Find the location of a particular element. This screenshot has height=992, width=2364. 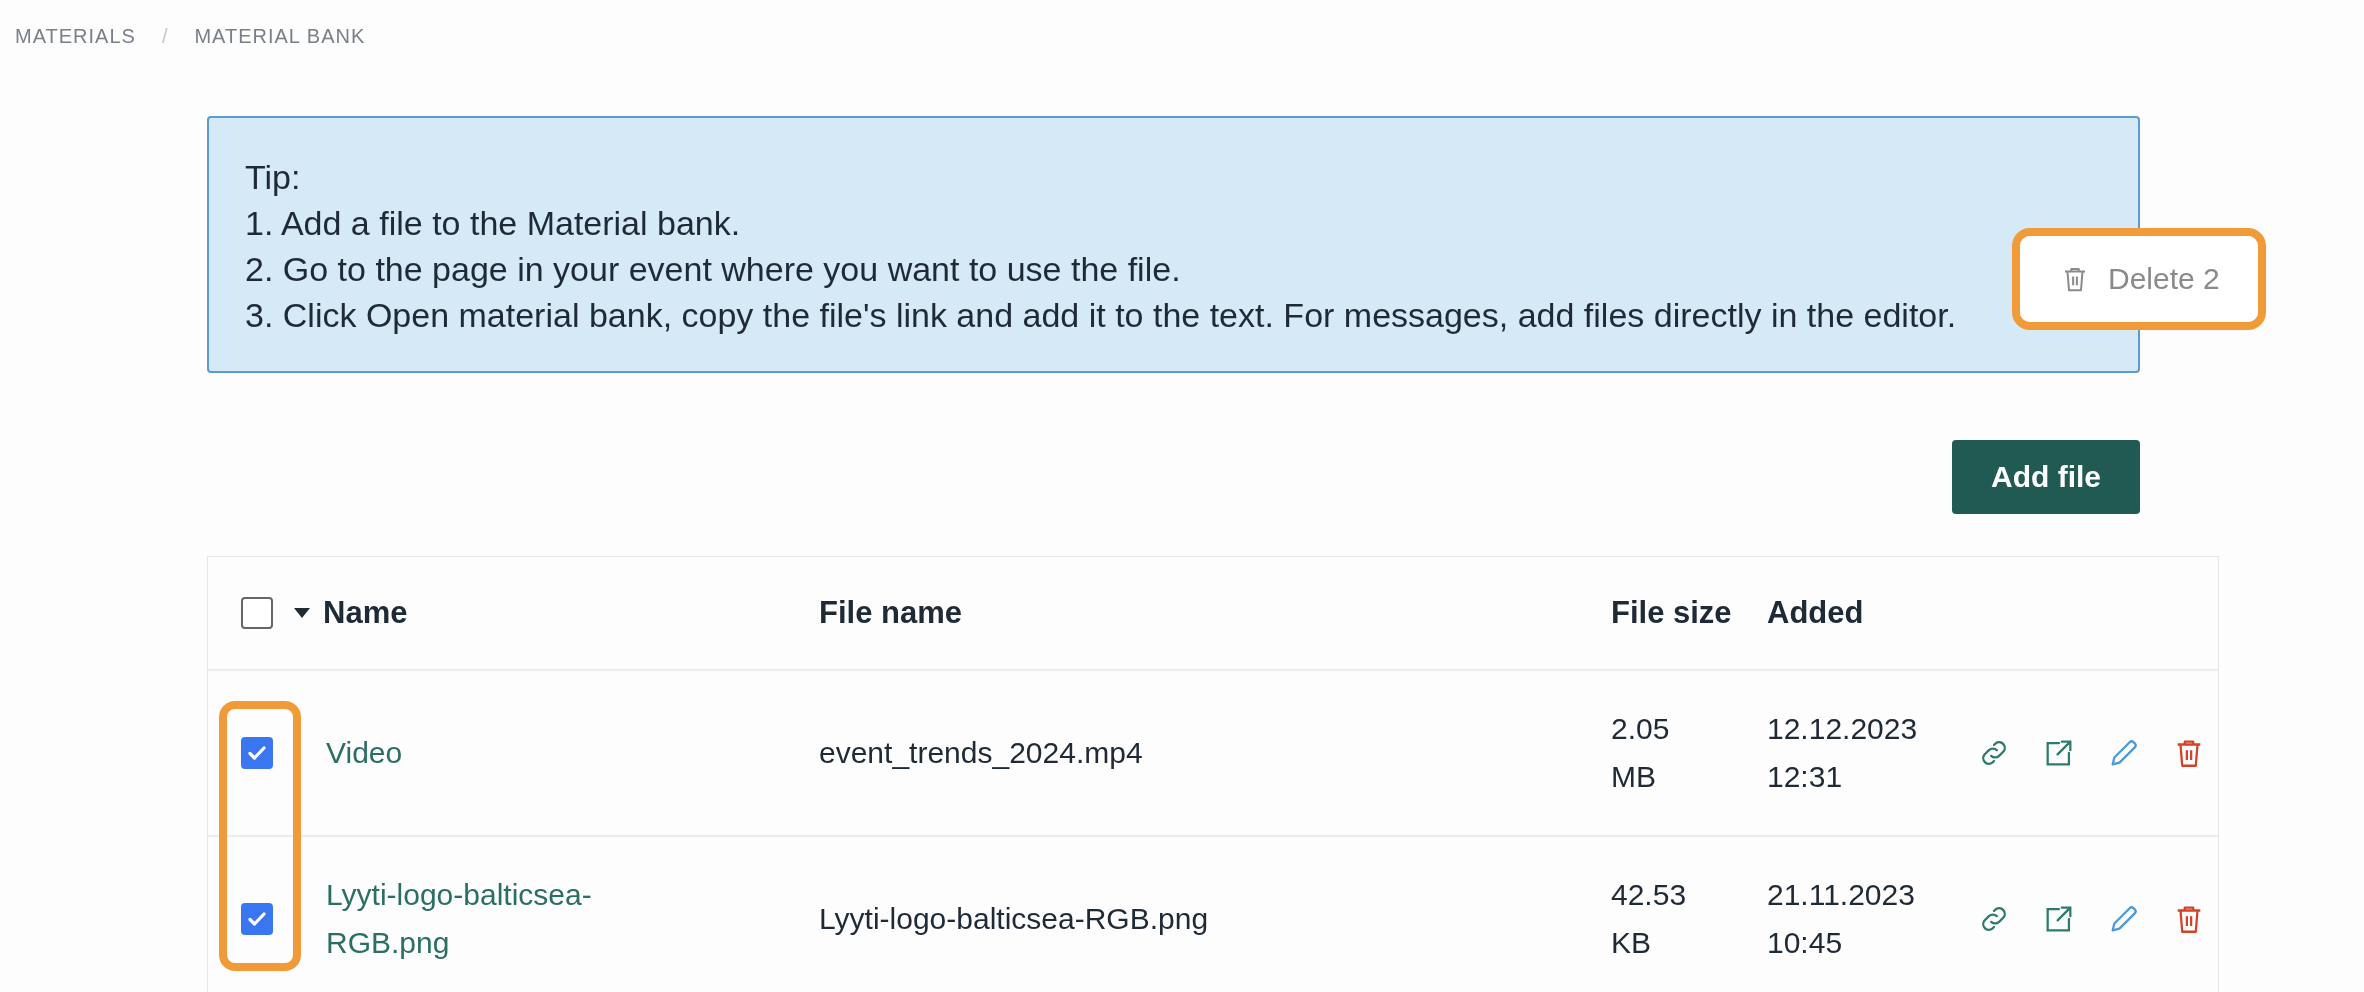

column-header: File name is located at coordinates (890, 612).